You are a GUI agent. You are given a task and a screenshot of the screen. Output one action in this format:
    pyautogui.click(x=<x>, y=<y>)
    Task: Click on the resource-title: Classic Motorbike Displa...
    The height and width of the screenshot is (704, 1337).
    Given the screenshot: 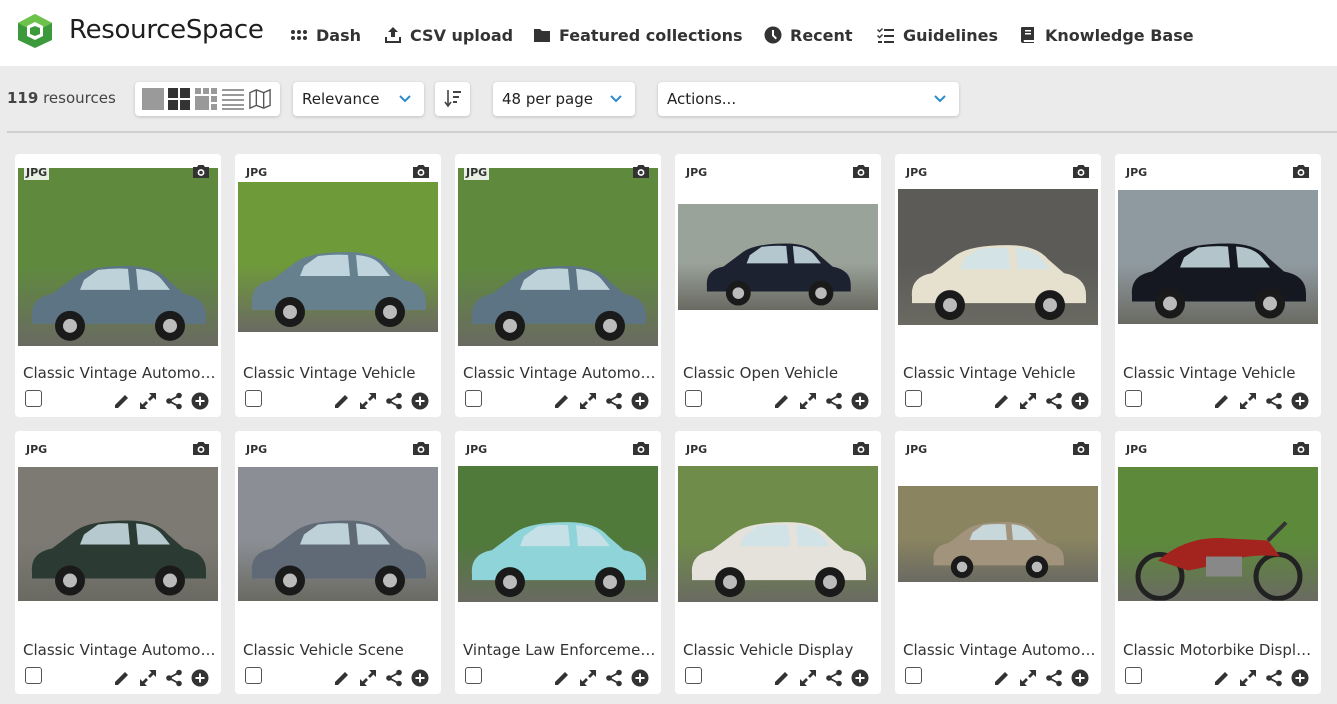 What is the action you would take?
    pyautogui.click(x=1219, y=650)
    